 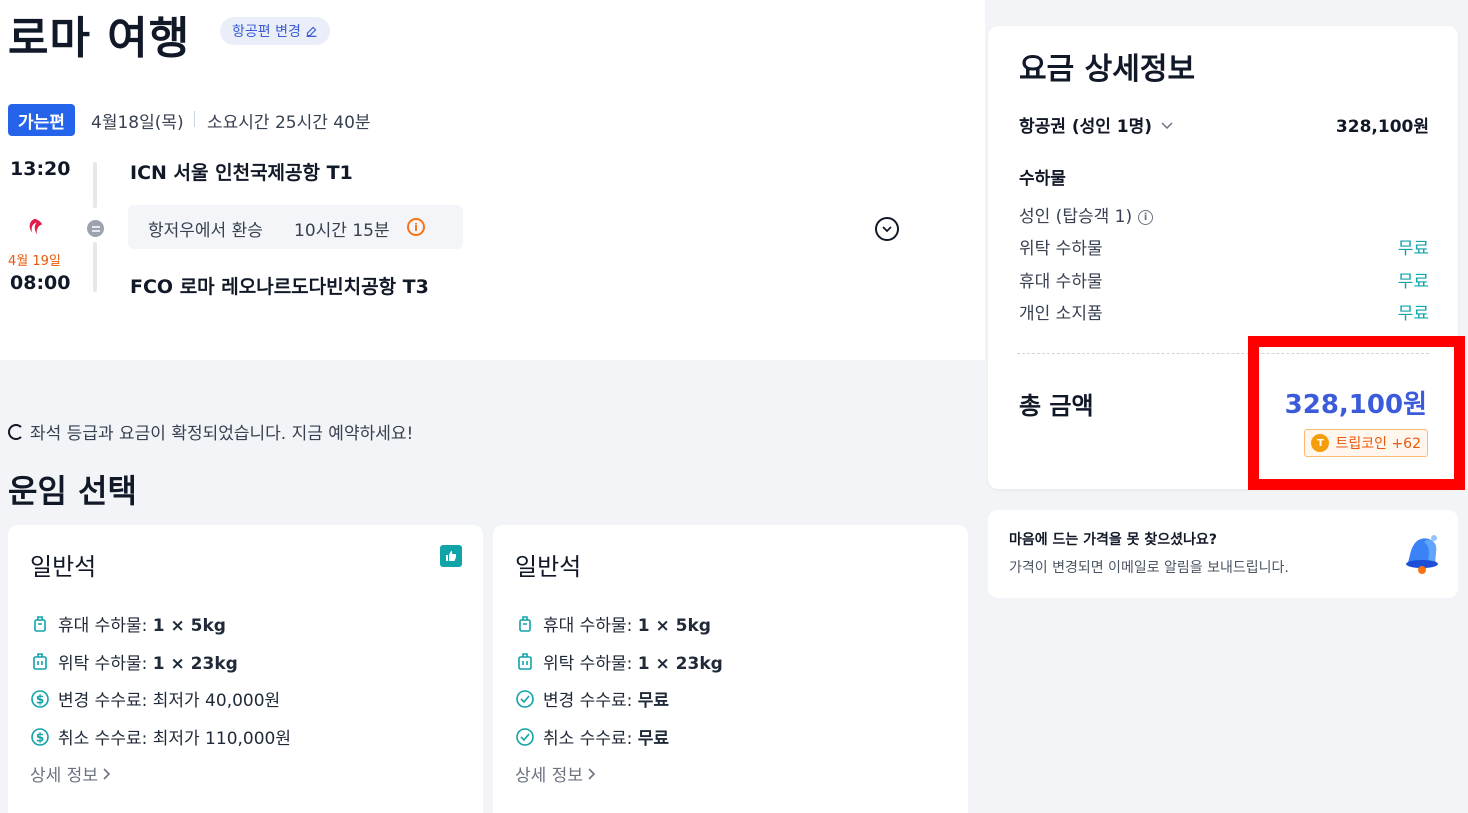 I want to click on expand-details-button, so click(x=887, y=229).